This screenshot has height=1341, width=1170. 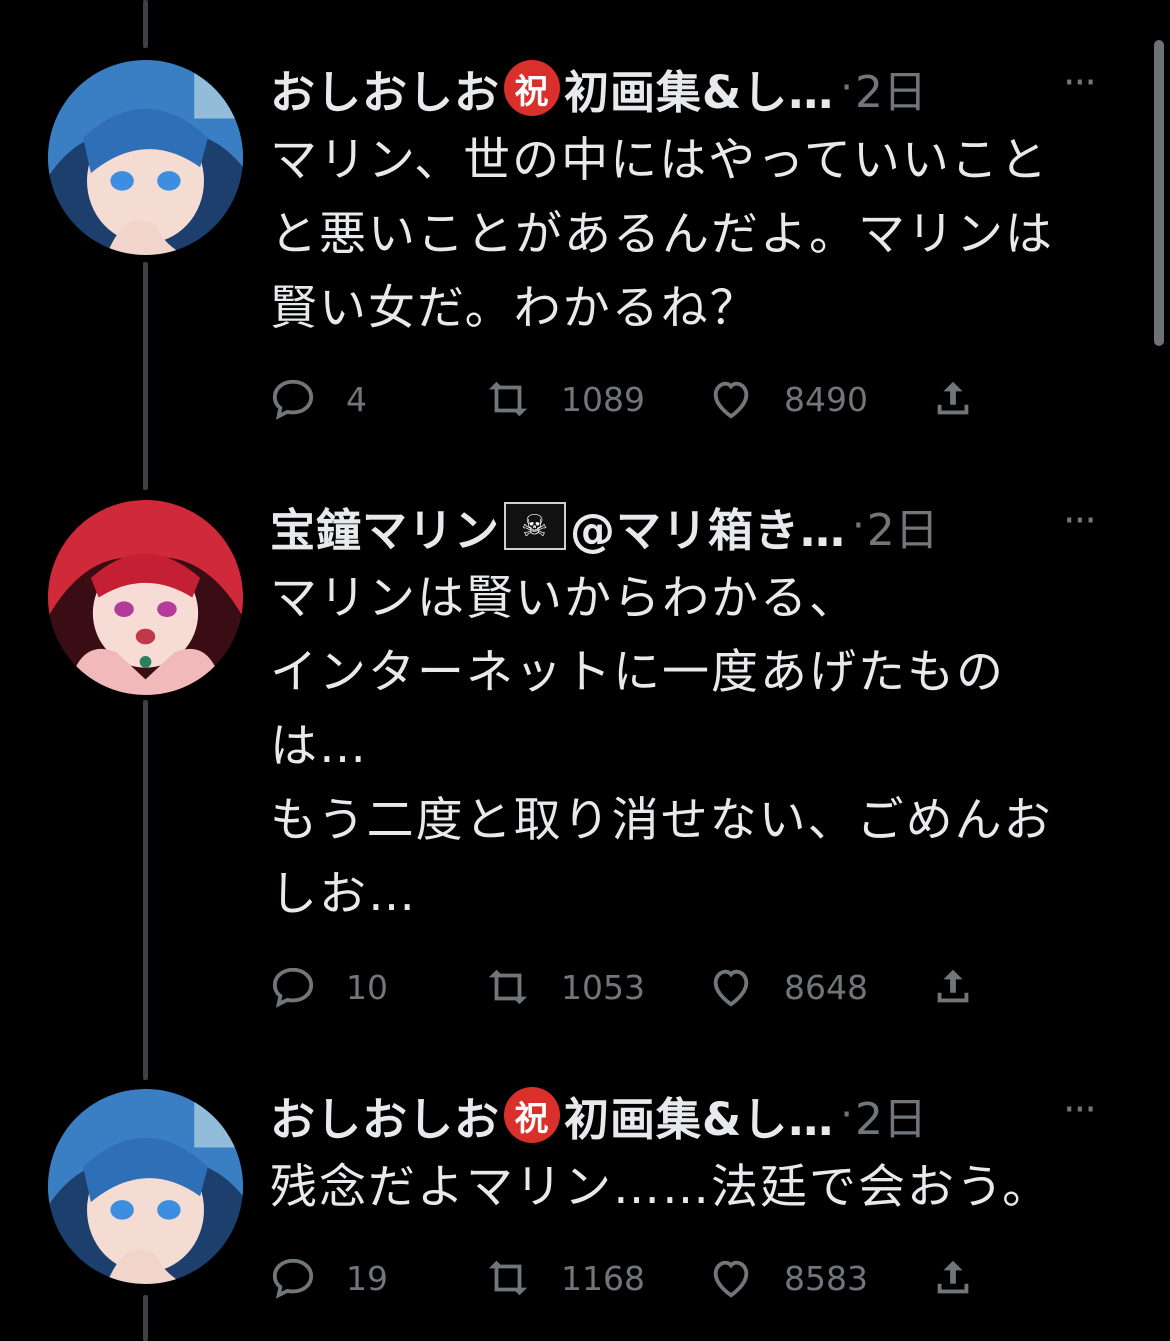 What do you see at coordinates (826, 987) in the screenshot?
I see `like-count: 8648` at bounding box center [826, 987].